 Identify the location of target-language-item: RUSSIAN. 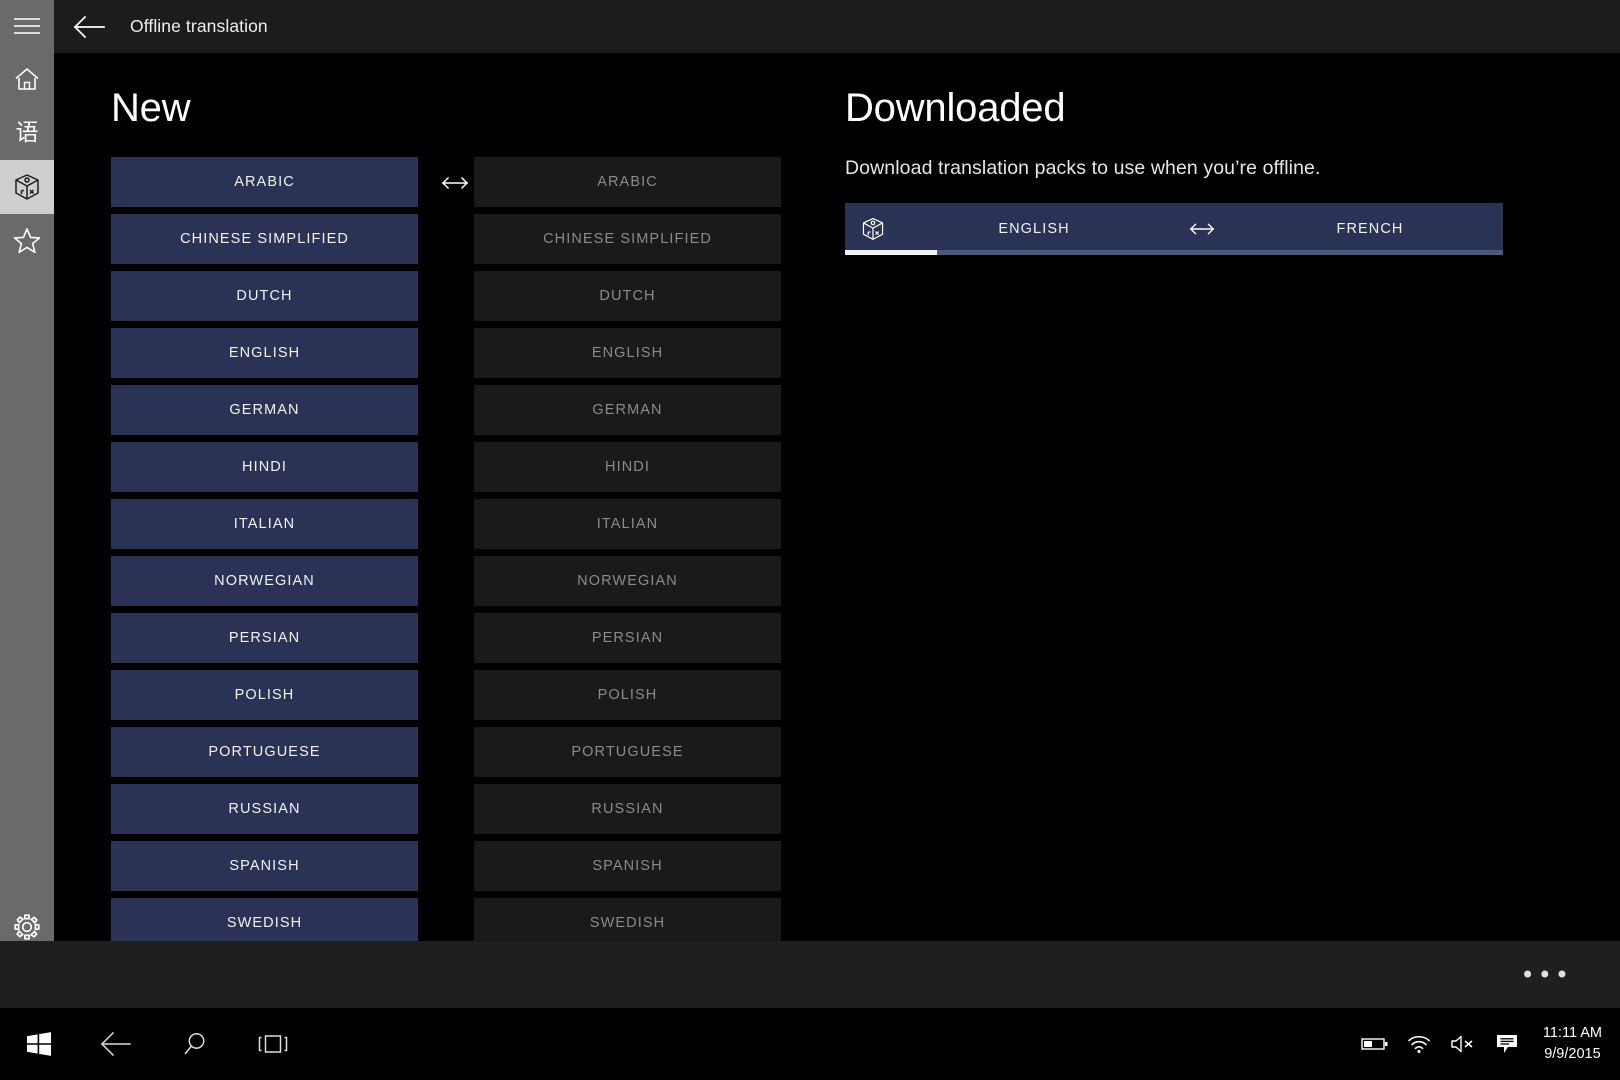
(627, 809).